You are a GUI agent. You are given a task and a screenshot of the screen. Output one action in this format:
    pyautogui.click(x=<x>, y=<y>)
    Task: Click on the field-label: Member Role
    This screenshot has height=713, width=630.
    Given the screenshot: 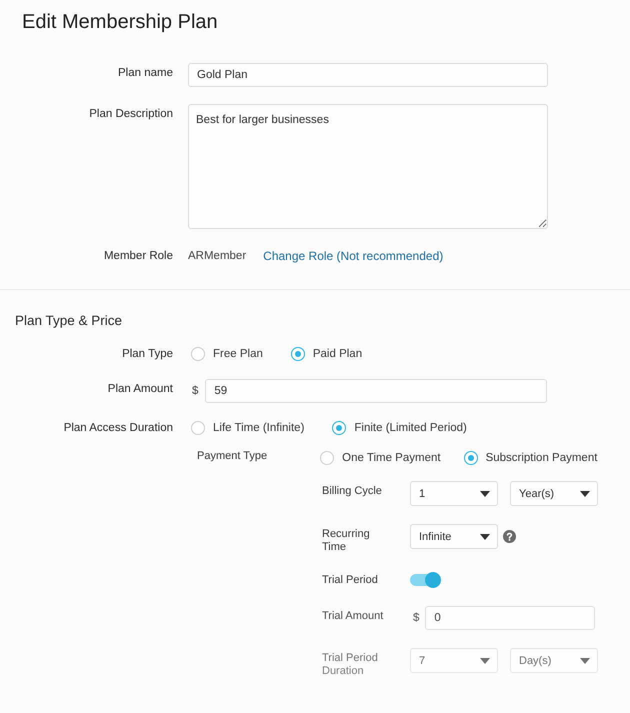 What is the action you would take?
    pyautogui.click(x=138, y=256)
    